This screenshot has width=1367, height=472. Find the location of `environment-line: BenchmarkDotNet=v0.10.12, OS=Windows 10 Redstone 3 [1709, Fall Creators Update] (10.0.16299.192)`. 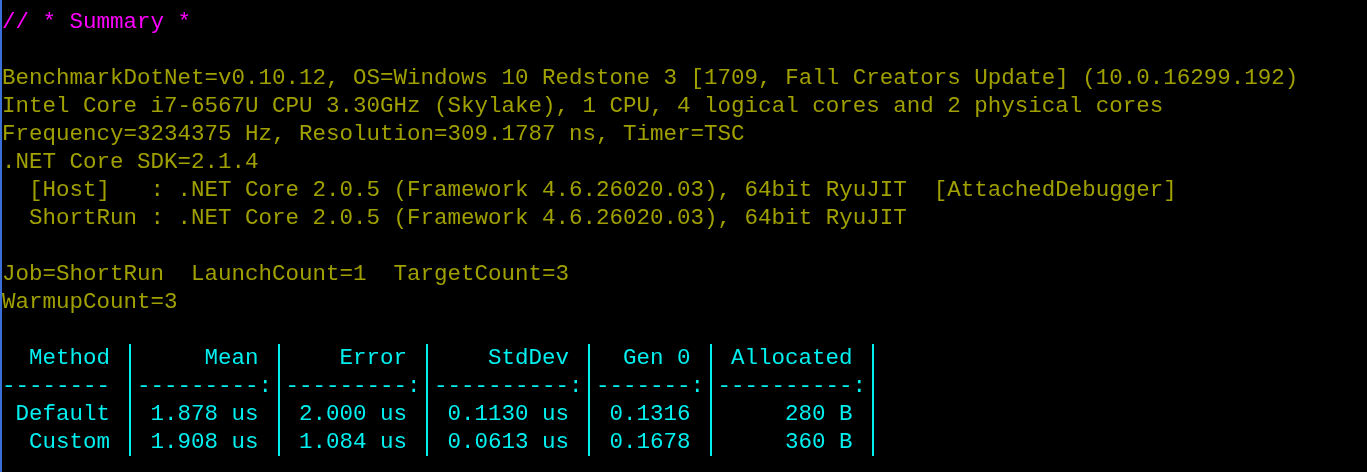

environment-line: BenchmarkDotNet=v0.10.12, OS=Windows 10 Redstone 3 [1709, Fall Creators Update] (10.0.16299.192) is located at coordinates (650, 78).